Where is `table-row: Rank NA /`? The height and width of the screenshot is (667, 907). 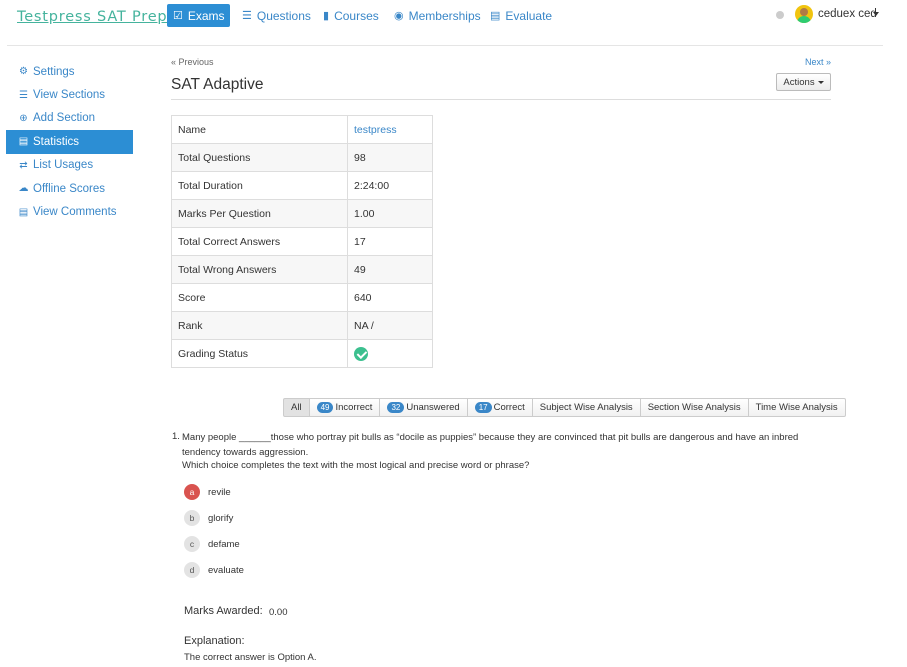
table-row: Rank NA / is located at coordinates (302, 325).